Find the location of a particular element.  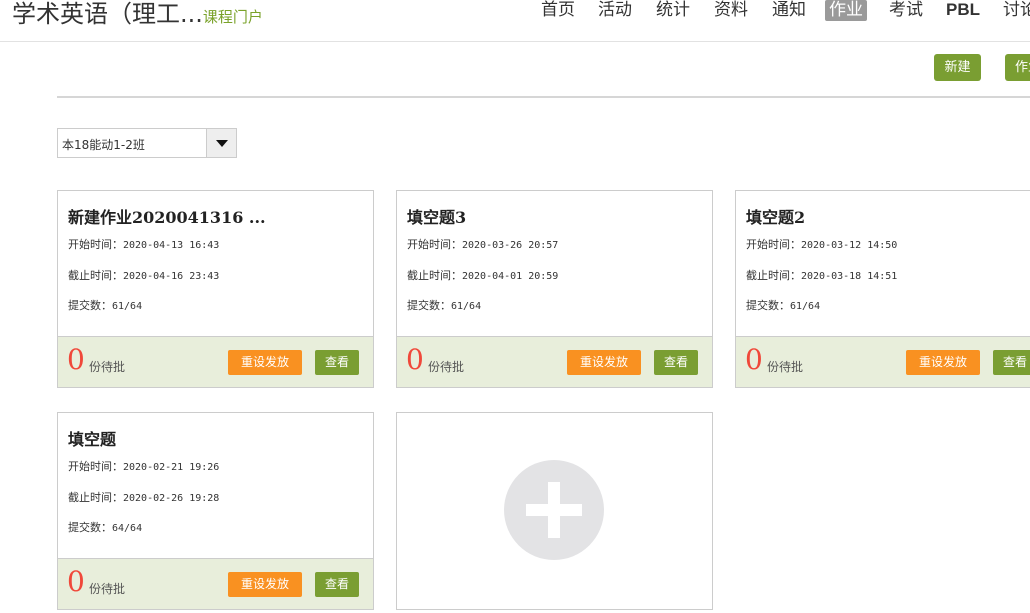

course-title: 学术英语（理工...课程门户 is located at coordinates (137, 14).